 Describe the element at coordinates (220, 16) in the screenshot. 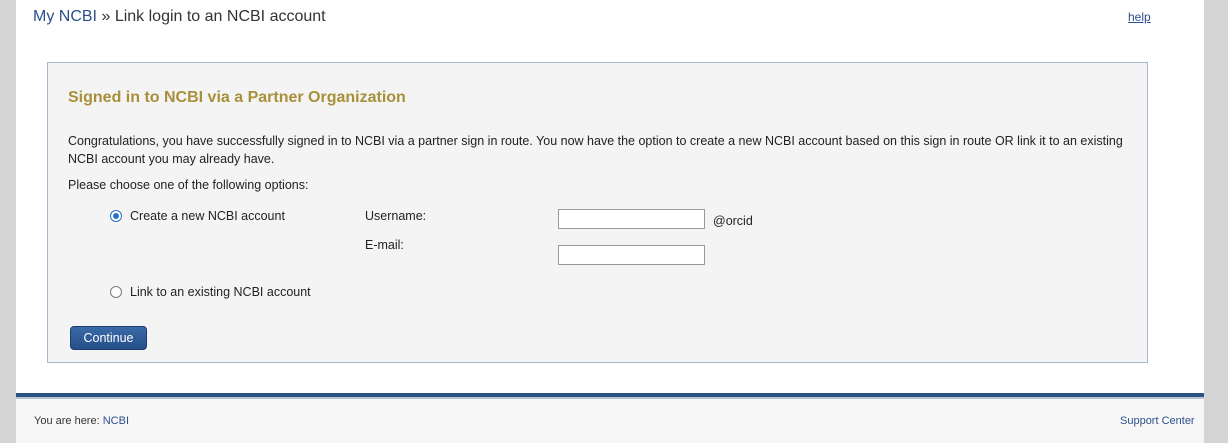

I see `breadcrumb-current: Link login to an NCBI account` at that location.